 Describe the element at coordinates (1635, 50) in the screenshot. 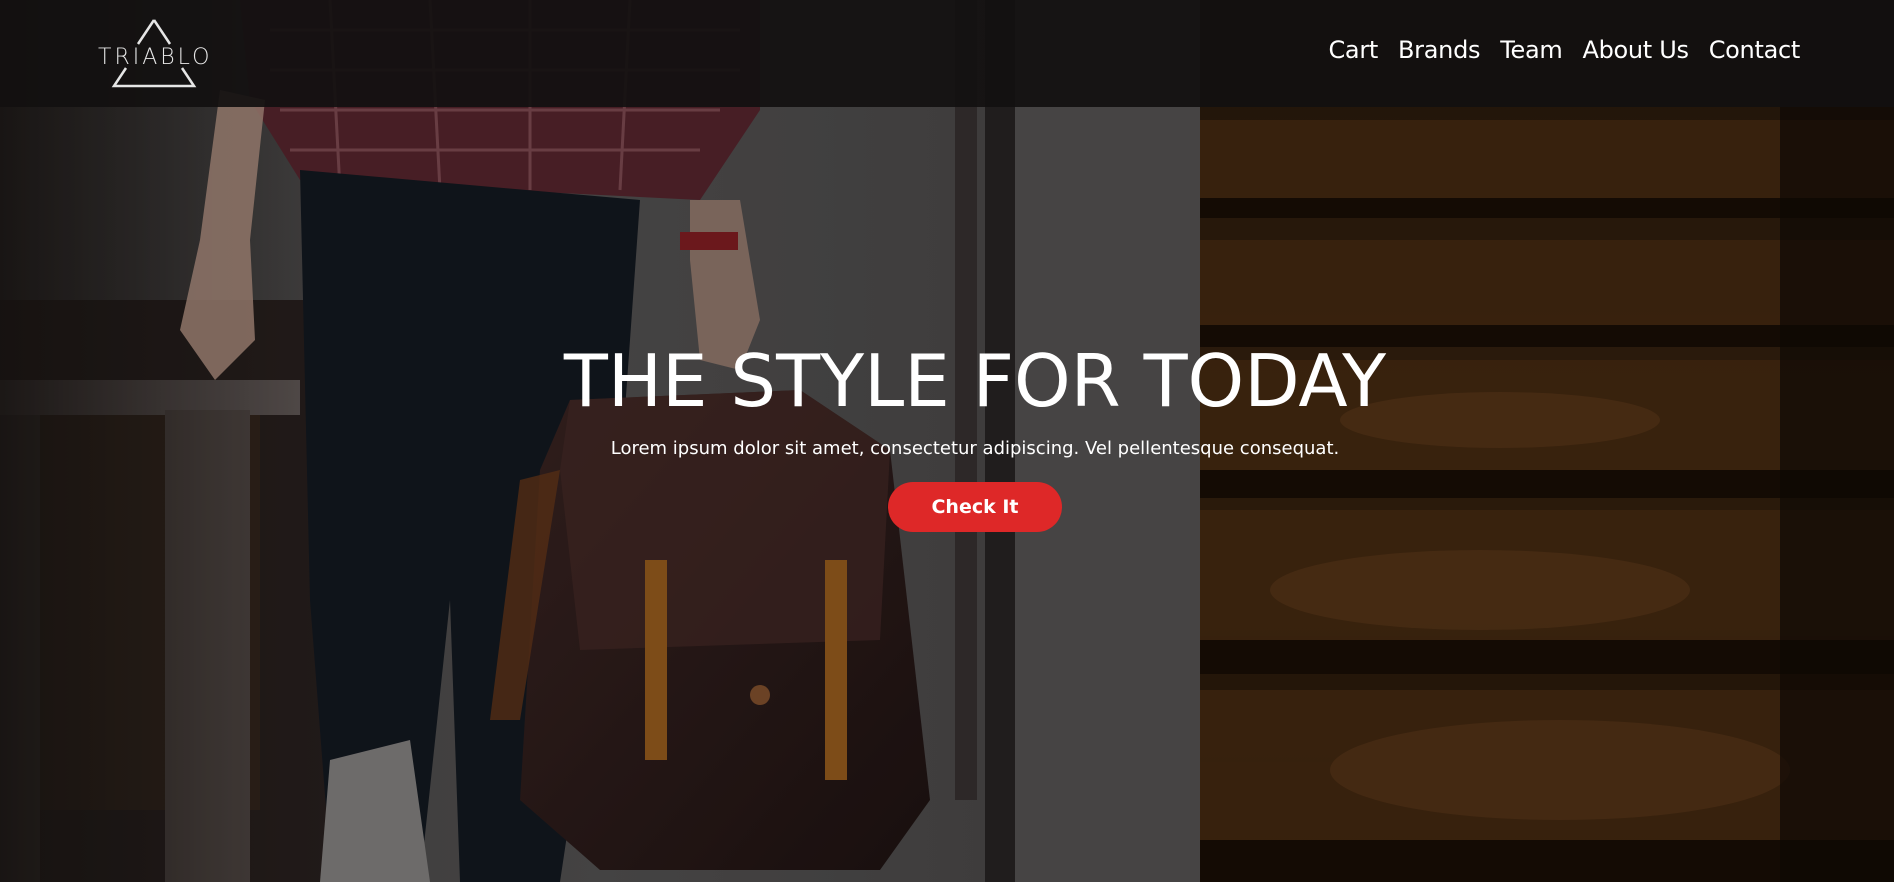

I see `nav-link-about-us: About Us` at that location.